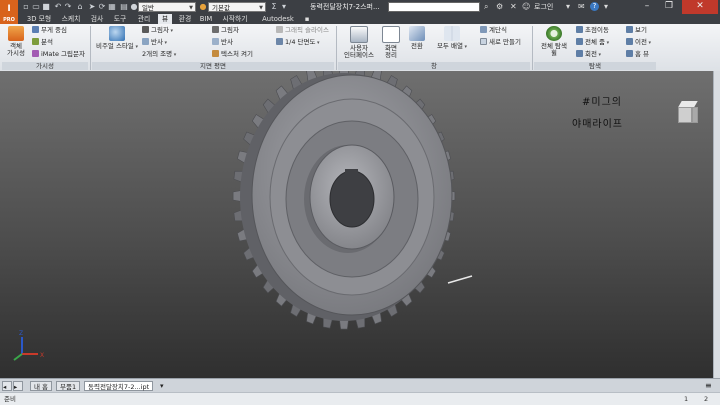 This screenshot has height=405, width=720. I want to click on ground-reflection-button: 반사, so click(222, 42).